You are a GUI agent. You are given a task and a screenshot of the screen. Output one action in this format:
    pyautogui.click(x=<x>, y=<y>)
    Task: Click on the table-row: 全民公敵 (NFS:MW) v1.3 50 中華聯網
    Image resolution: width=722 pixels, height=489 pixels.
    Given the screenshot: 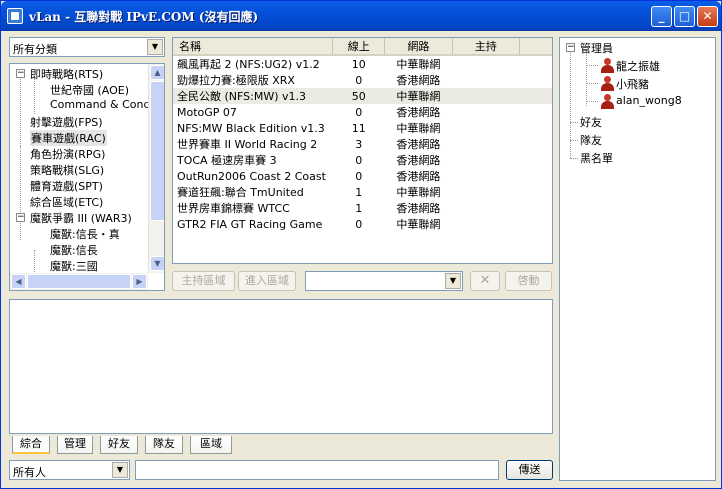 What is the action you would take?
    pyautogui.click(x=362, y=96)
    